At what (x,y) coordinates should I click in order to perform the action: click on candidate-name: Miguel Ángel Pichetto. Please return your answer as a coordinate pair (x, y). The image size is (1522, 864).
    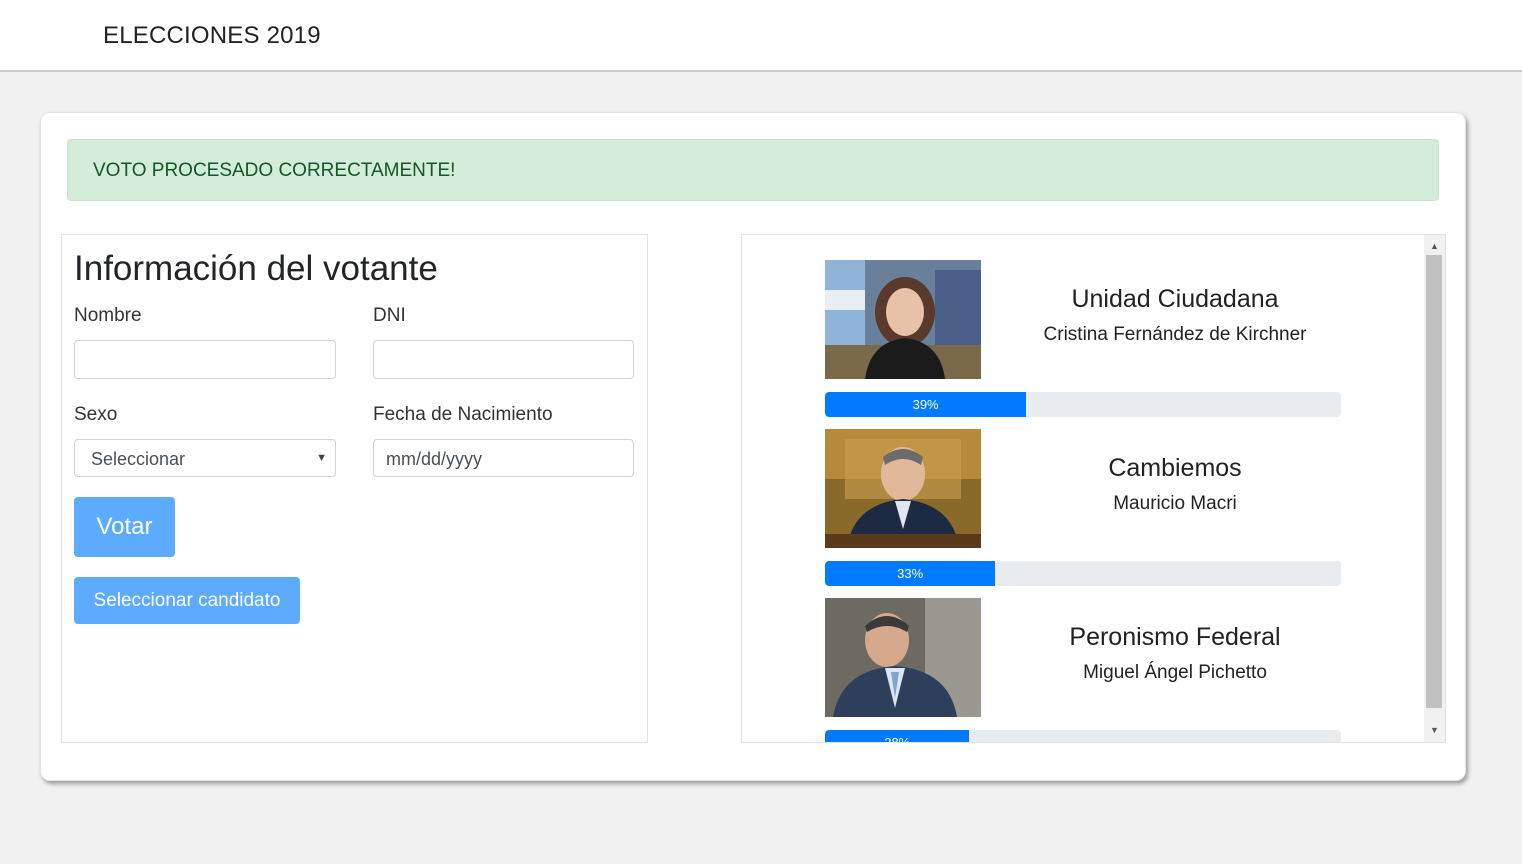
    Looking at the image, I should click on (1175, 672).